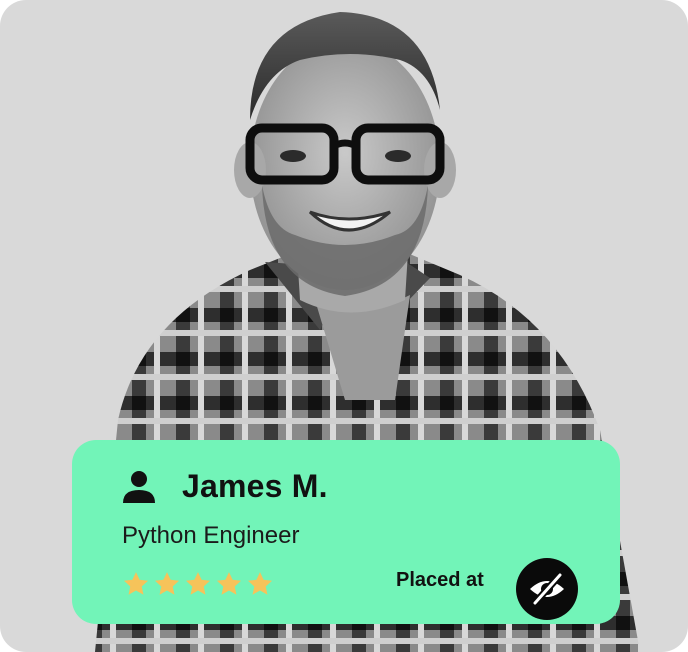  Describe the element at coordinates (547, 589) in the screenshot. I see `hidden-eye-icon` at that location.